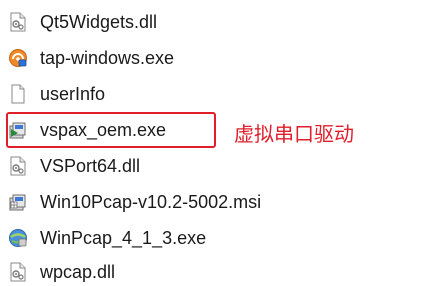  I want to click on file-name: tap-windows.exe, so click(107, 58).